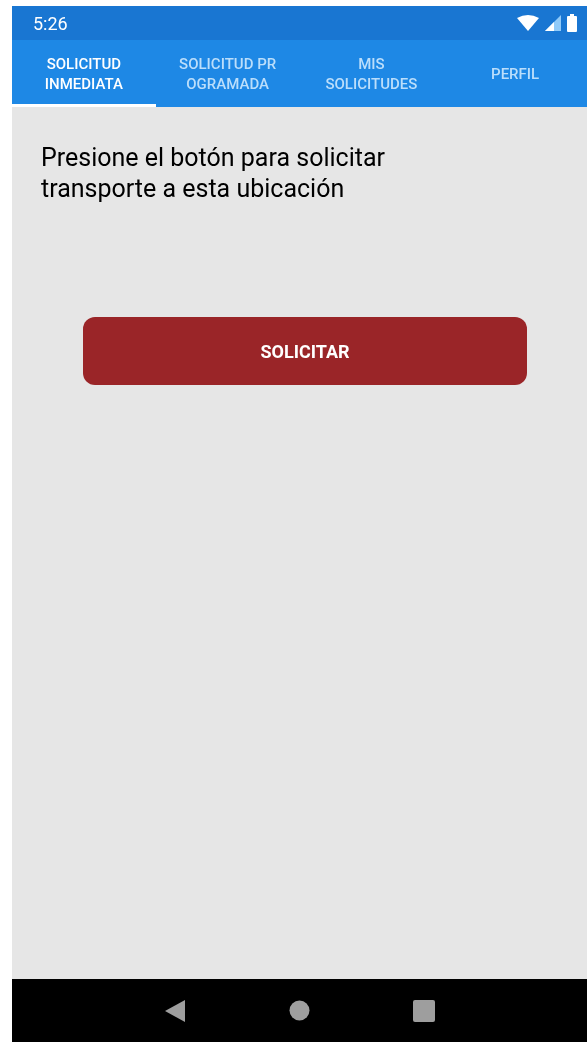 This screenshot has width=587, height=1042. Describe the element at coordinates (213, 173) in the screenshot. I see `instruction-text: Presione el botón para solicitar transporte a esta ubicación` at that location.